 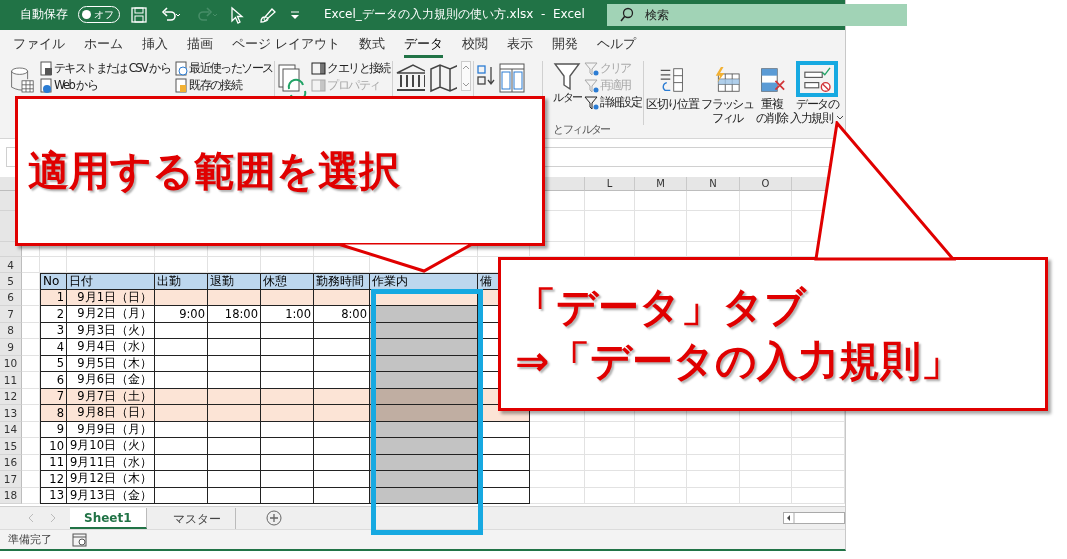 I want to click on table-cell: 日付, so click(x=111, y=281).